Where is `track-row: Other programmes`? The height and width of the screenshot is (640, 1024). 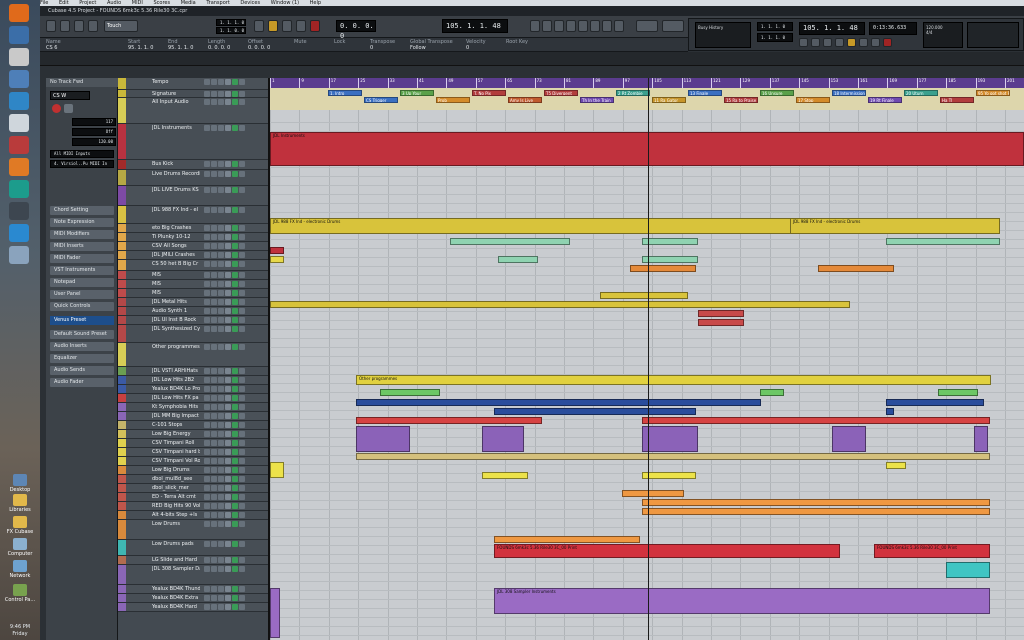 track-row: Other programmes is located at coordinates (193, 355).